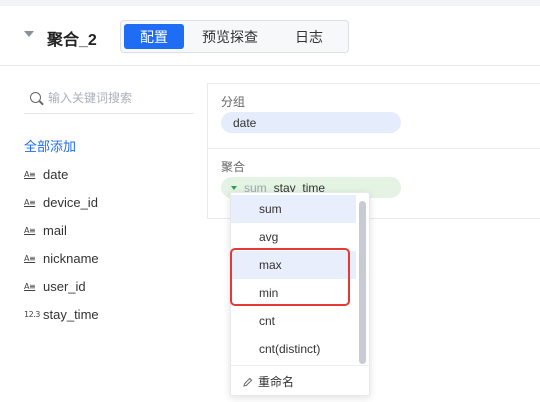 Image resolution: width=540 pixels, height=402 pixels. Describe the element at coordinates (293, 293) in the screenshot. I see `dropdown-option-min: min` at that location.